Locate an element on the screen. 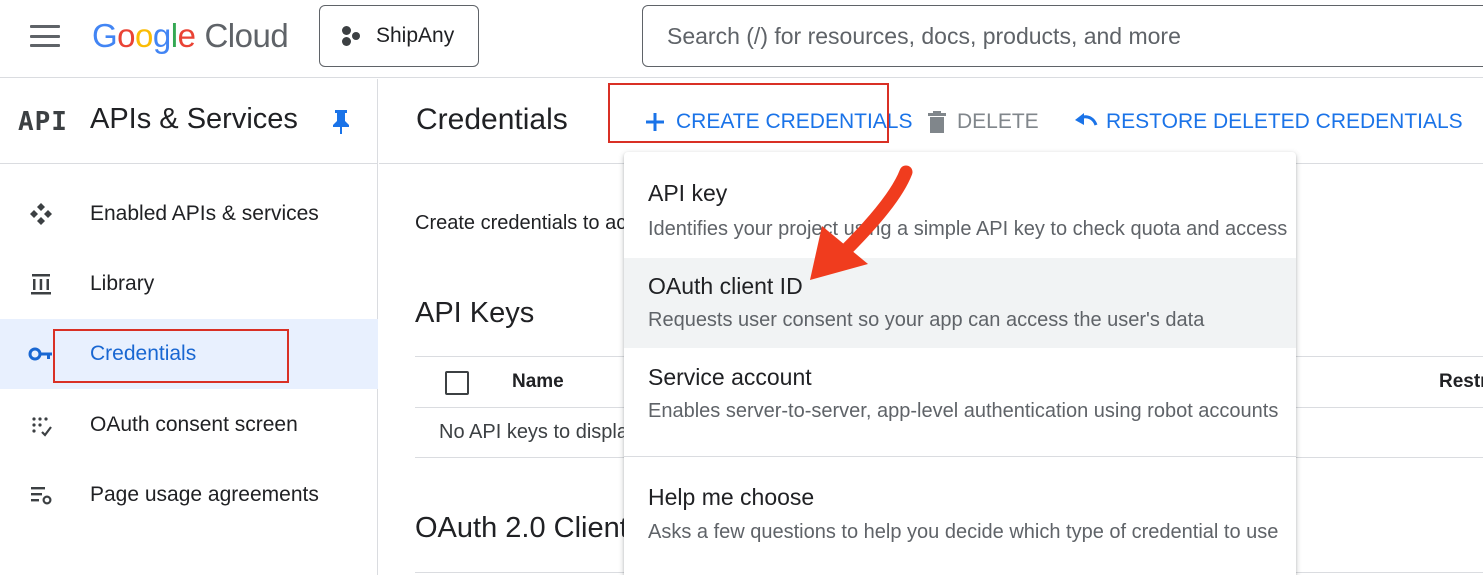 The height and width of the screenshot is (575, 1483). sidebar-item-oauth-consent: OAuth consent screen is located at coordinates (189, 425).